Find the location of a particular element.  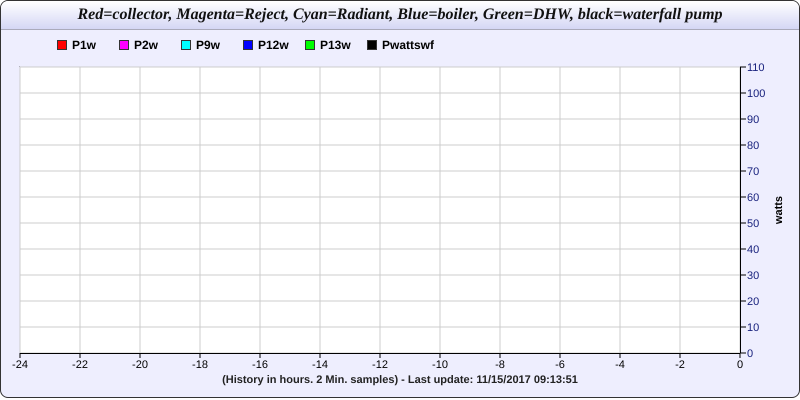

legend-label: P1w is located at coordinates (84, 45).